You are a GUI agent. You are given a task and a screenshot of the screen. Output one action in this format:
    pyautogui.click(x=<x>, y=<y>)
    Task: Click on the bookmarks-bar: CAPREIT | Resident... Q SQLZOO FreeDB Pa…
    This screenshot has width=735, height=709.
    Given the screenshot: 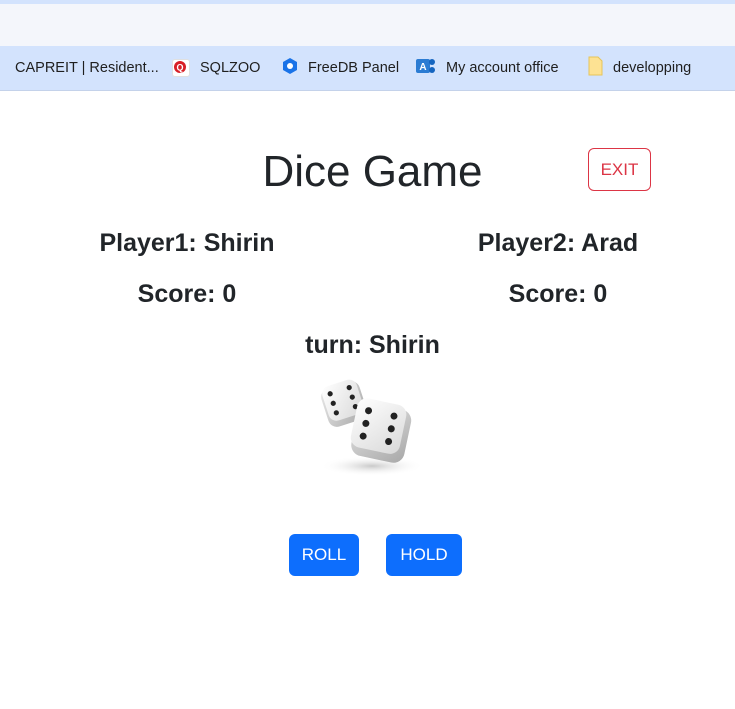 What is the action you would take?
    pyautogui.click(x=367, y=68)
    